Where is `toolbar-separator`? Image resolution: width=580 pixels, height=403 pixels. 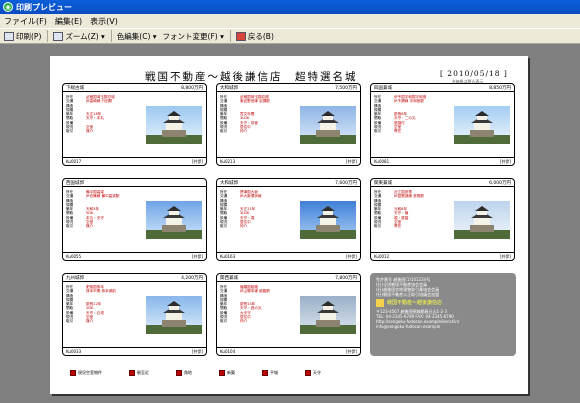 toolbar-separator is located at coordinates (111, 36).